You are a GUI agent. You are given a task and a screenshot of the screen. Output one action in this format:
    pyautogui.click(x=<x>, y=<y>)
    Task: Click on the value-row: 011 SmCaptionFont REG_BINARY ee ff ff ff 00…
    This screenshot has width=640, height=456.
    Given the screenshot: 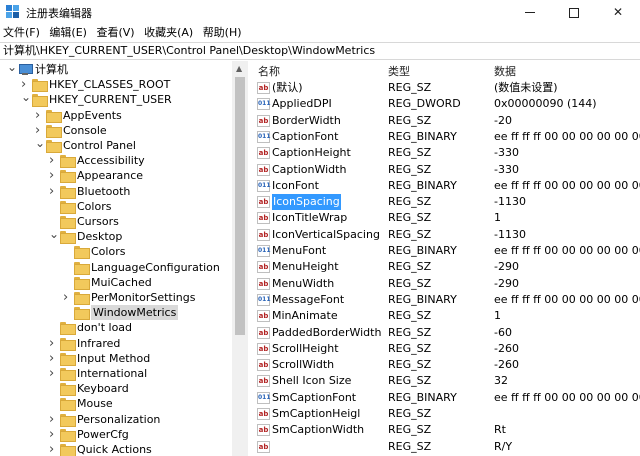 What is the action you would take?
    pyautogui.click(x=444, y=398)
    